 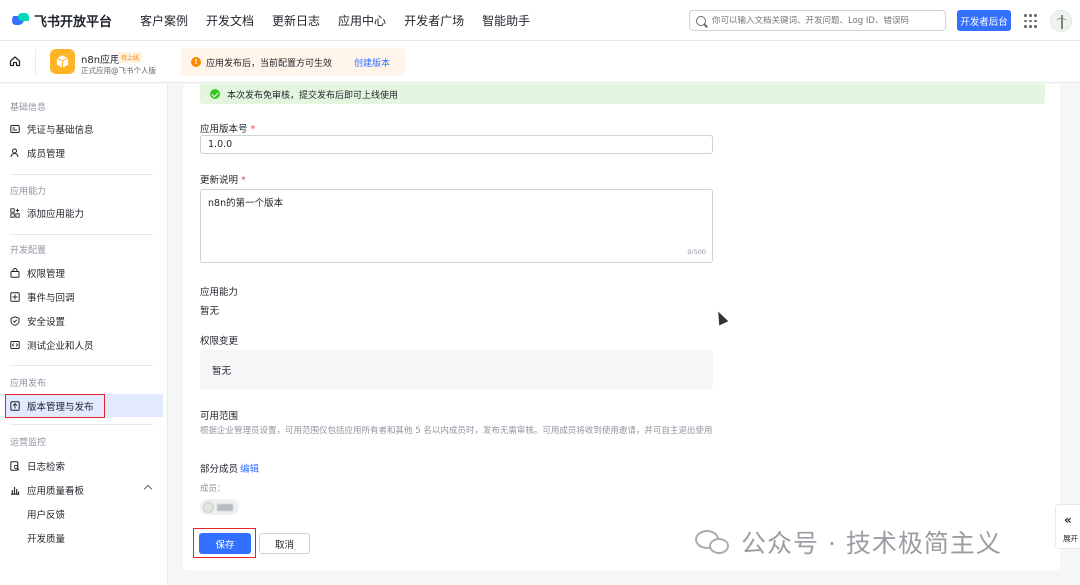 What do you see at coordinates (37, 273) in the screenshot?
I see `sidebar-item-permissions: 权限管理` at bounding box center [37, 273].